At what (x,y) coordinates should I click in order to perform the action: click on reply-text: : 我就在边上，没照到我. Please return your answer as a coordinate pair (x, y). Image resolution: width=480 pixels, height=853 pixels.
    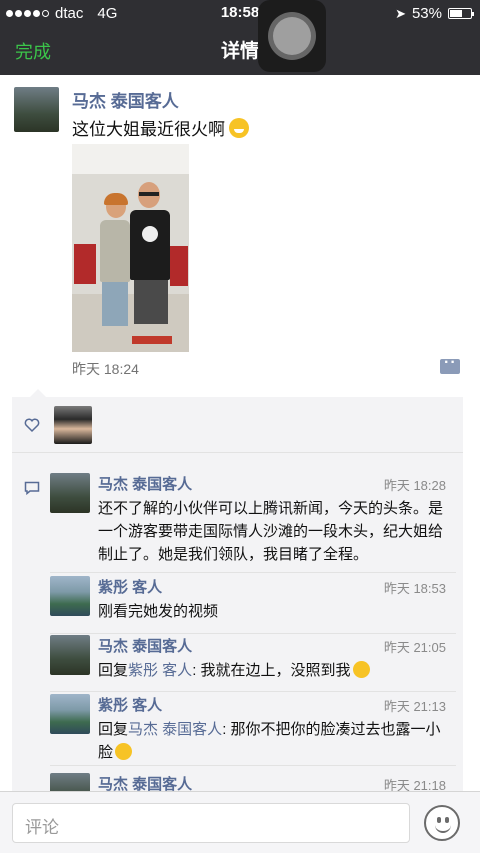
    Looking at the image, I should click on (271, 670).